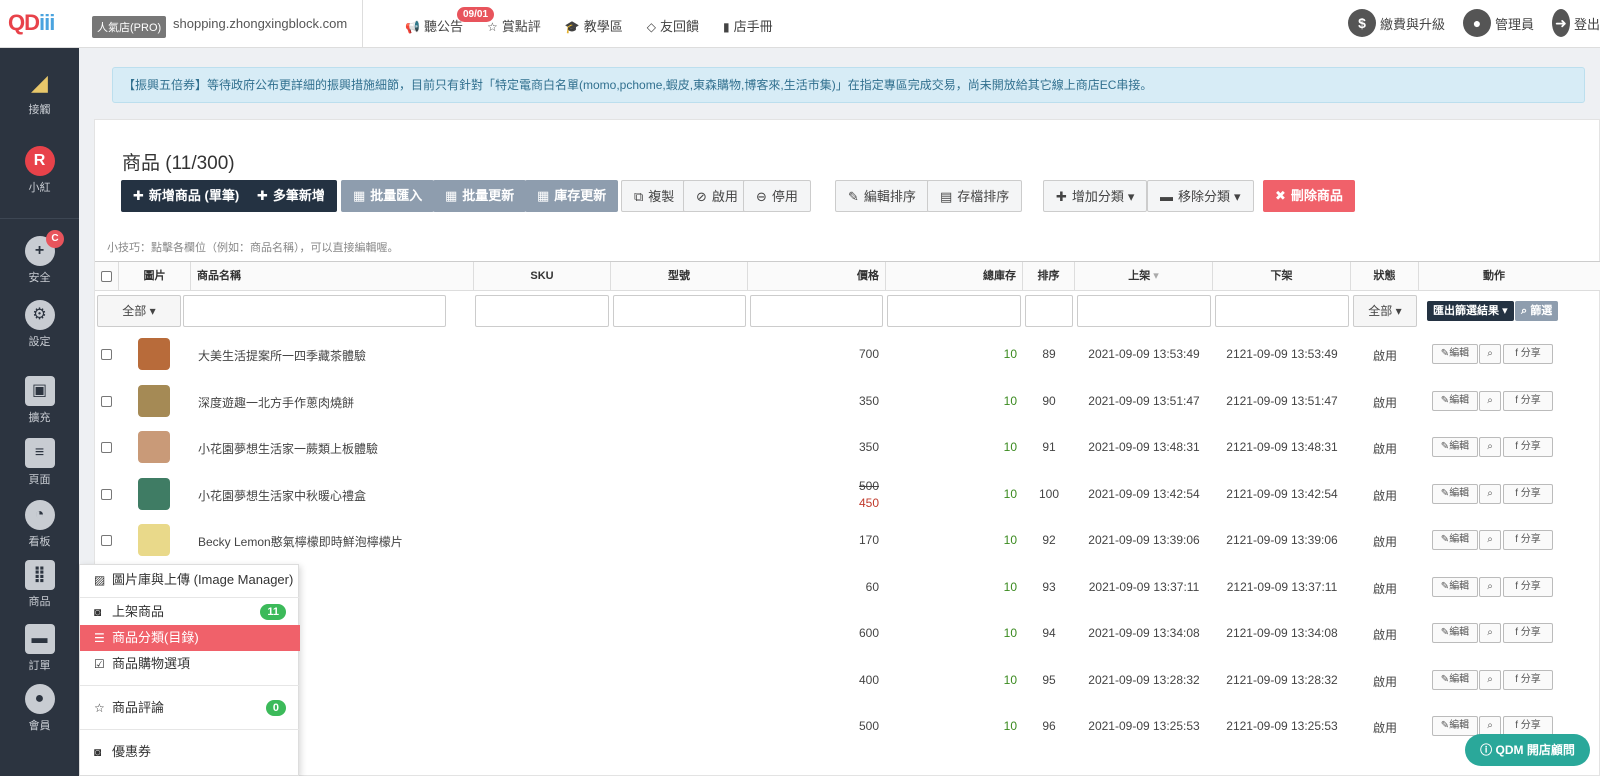 This screenshot has width=1600, height=776. I want to click on logo: QDiii, so click(31, 23).